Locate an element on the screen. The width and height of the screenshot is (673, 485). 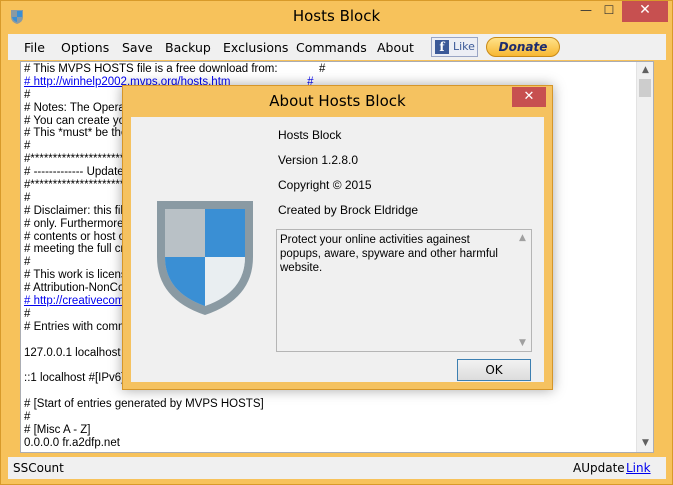
minimize-button: — is located at coordinates (586, 11).